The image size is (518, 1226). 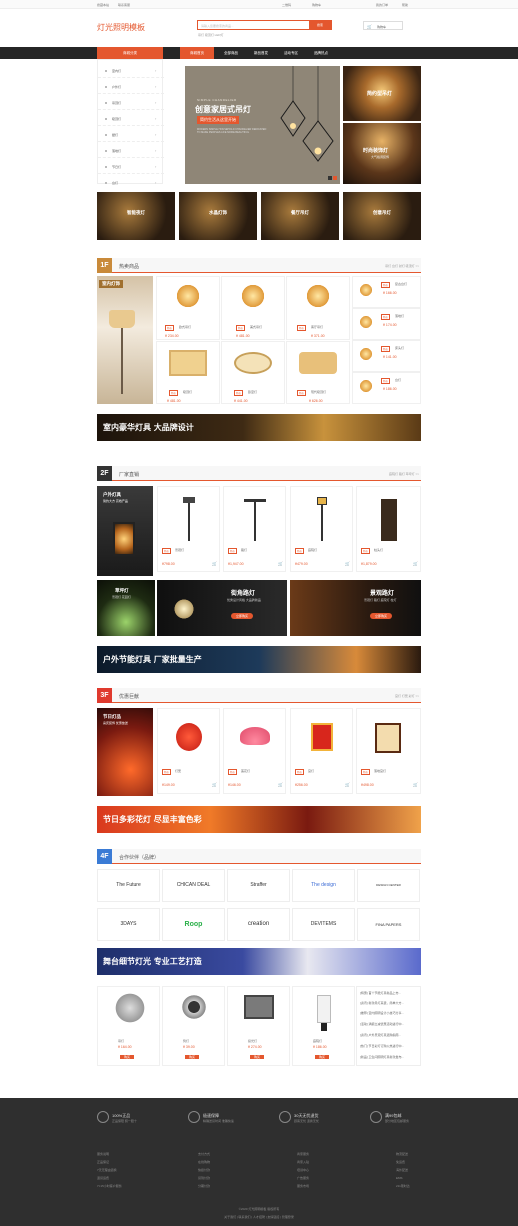 I want to click on product-card: 特价 现代吸顶灯 ¥ 626.00, so click(x=318, y=372).